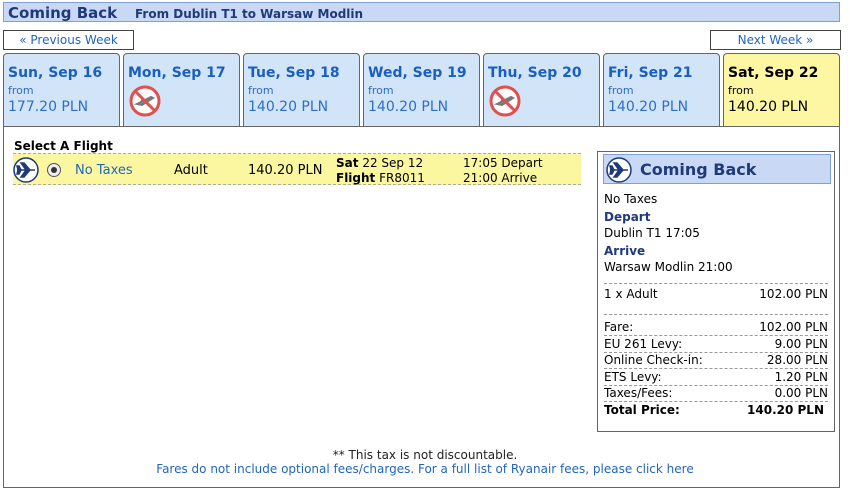 The height and width of the screenshot is (496, 850). Describe the element at coordinates (716, 360) in the screenshot. I see `checkin-row: Online Check-in: 28.00 PLN` at that location.